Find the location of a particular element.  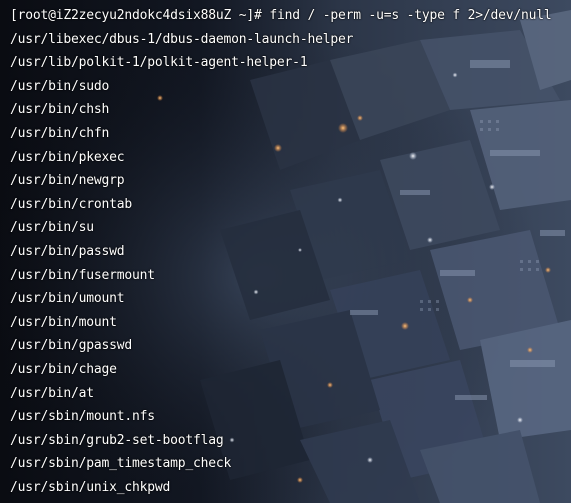

output-line: /usr/sbin/unix_chkpwd is located at coordinates (90, 487).